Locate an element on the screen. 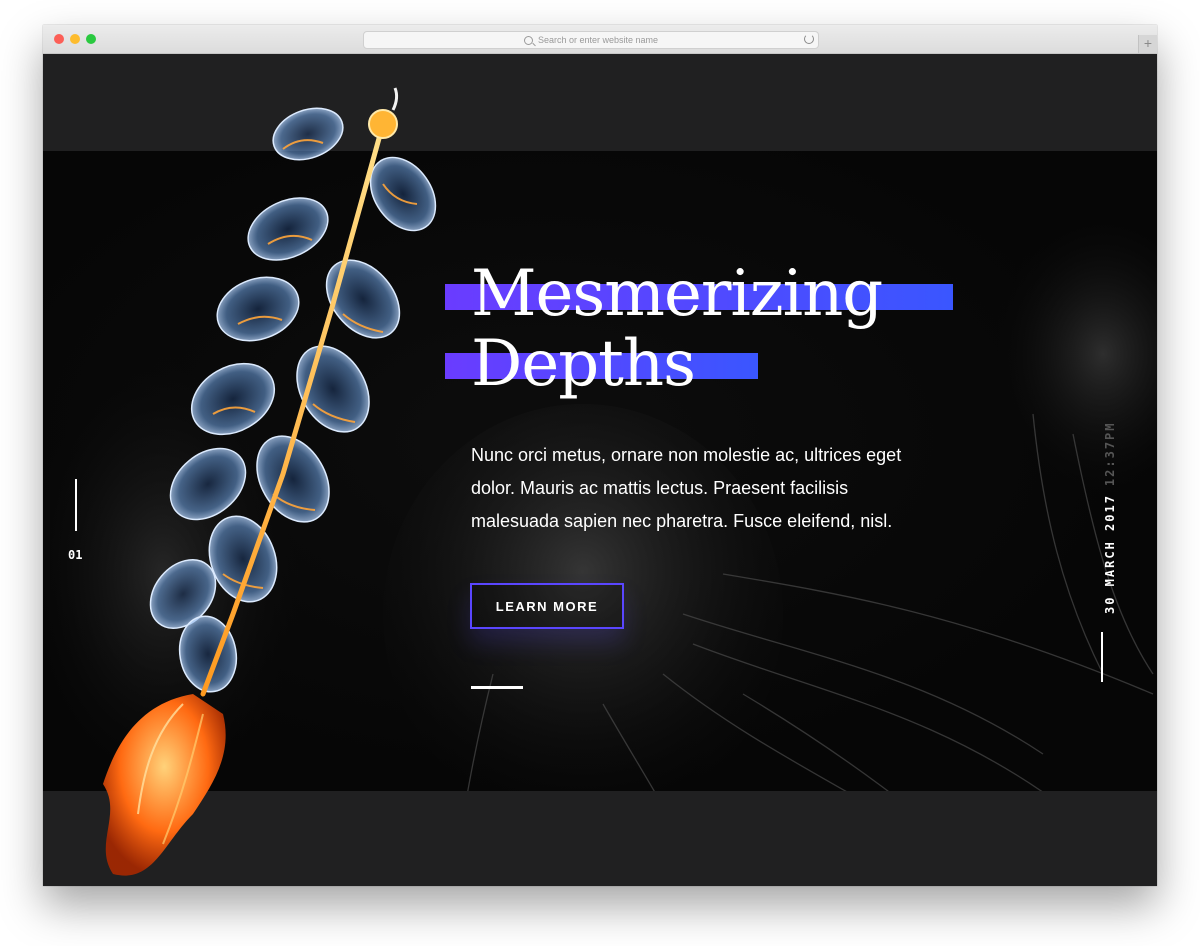 The height and width of the screenshot is (946, 1200). time-text: 12:37PM is located at coordinates (1110, 454).